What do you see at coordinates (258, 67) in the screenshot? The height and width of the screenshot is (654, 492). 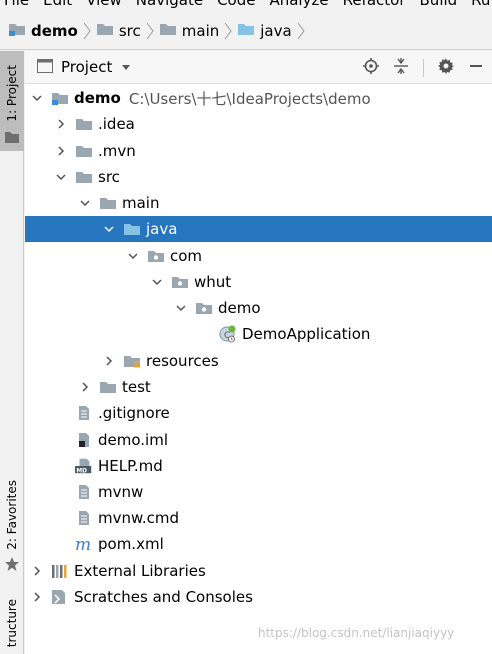 I see `panel-header: Project` at bounding box center [258, 67].